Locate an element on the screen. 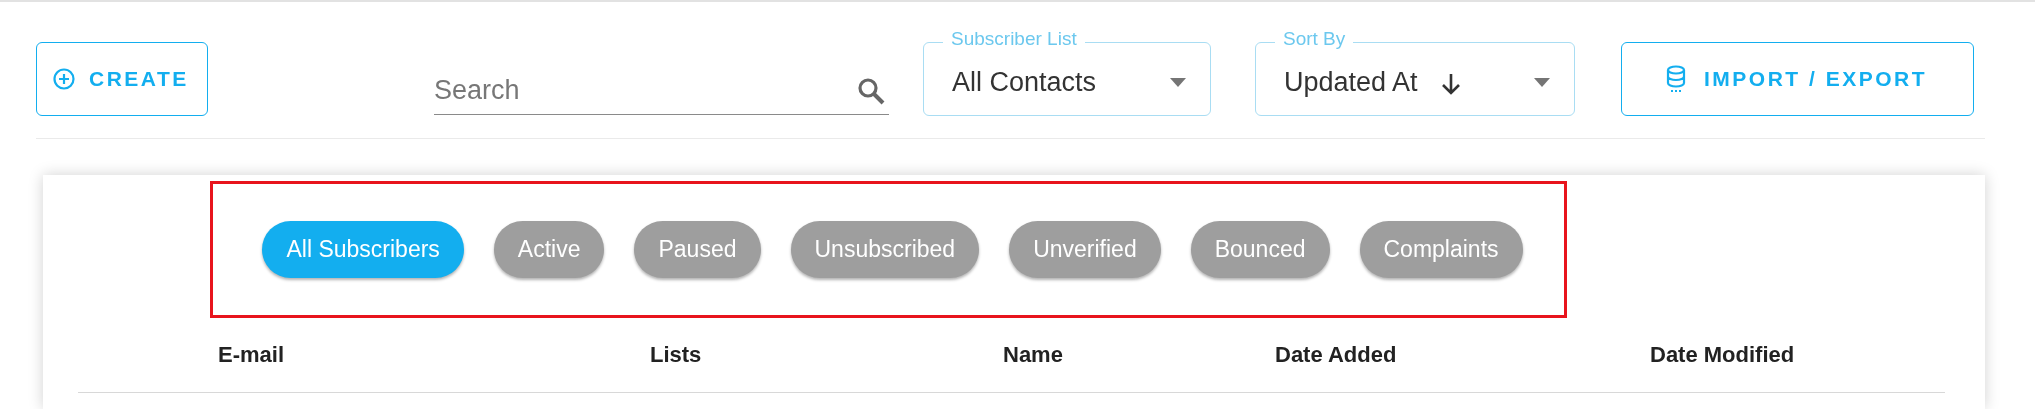 This screenshot has width=2035, height=409. selected-value: All Contacts is located at coordinates (1024, 82).